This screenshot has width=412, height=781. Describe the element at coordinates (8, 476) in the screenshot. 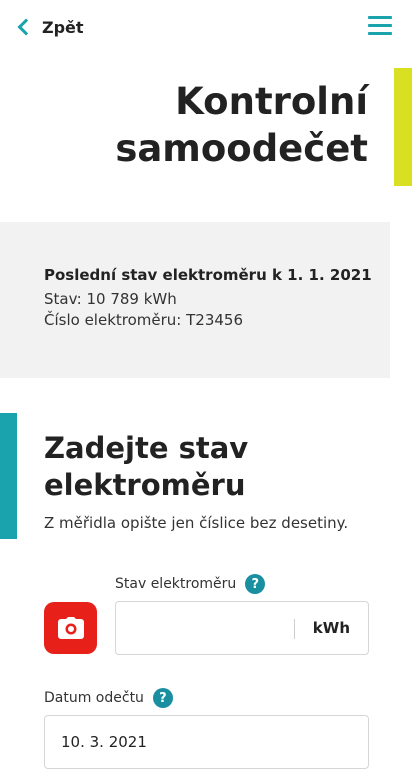

I see `section-accent-bar` at that location.